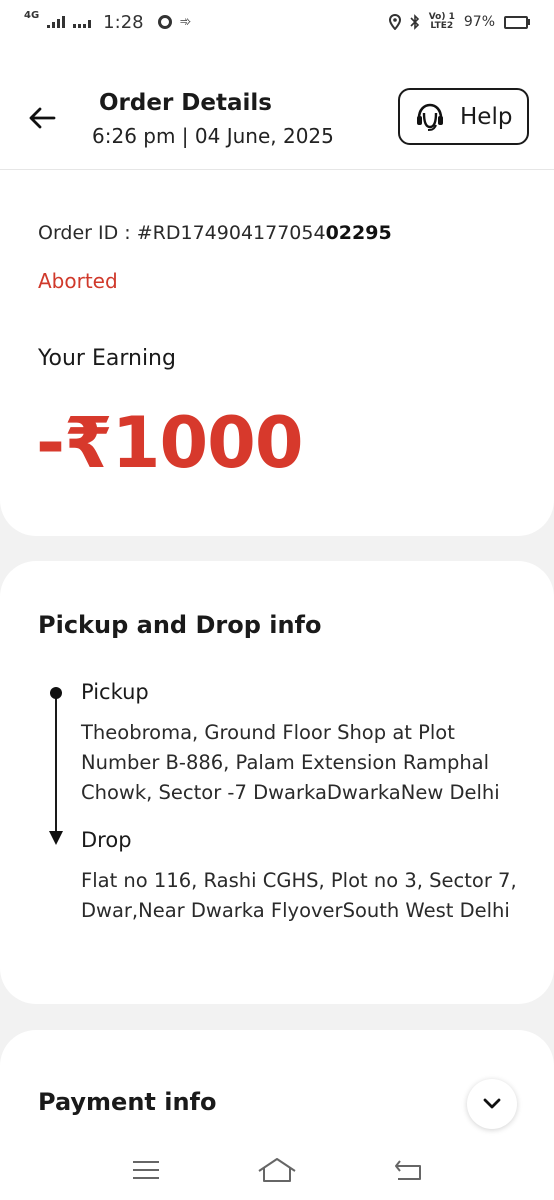 This screenshot has height=1200, width=554. What do you see at coordinates (56, 838) in the screenshot?
I see `drop-arrow-icon` at bounding box center [56, 838].